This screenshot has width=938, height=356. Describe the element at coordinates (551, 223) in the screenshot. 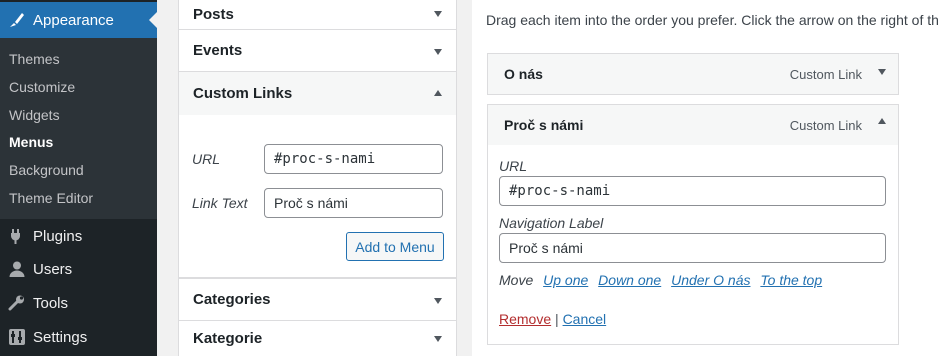

I see `navigation-label-label: Navigation Label` at that location.